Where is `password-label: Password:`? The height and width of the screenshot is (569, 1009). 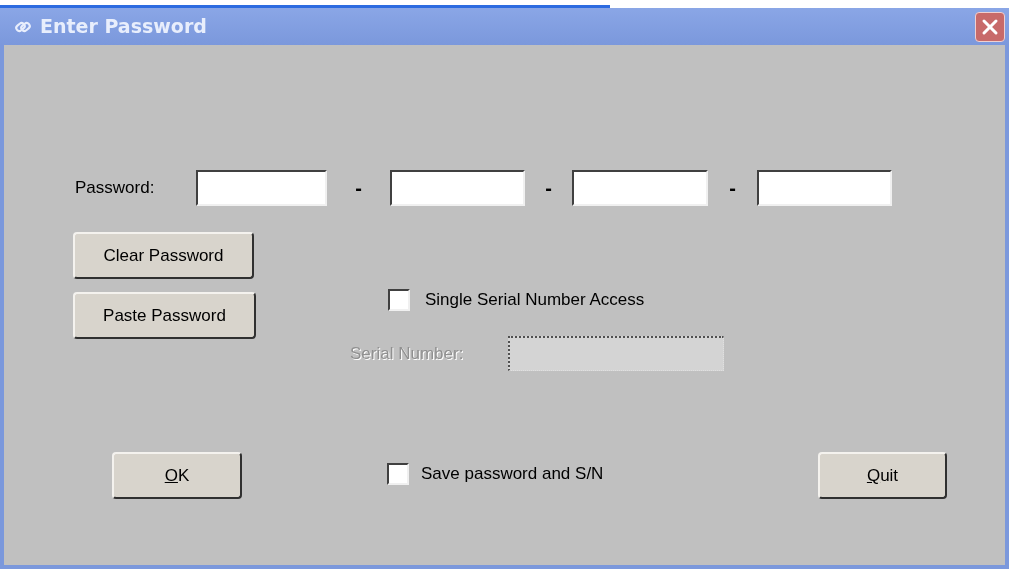 password-label: Password: is located at coordinates (115, 188).